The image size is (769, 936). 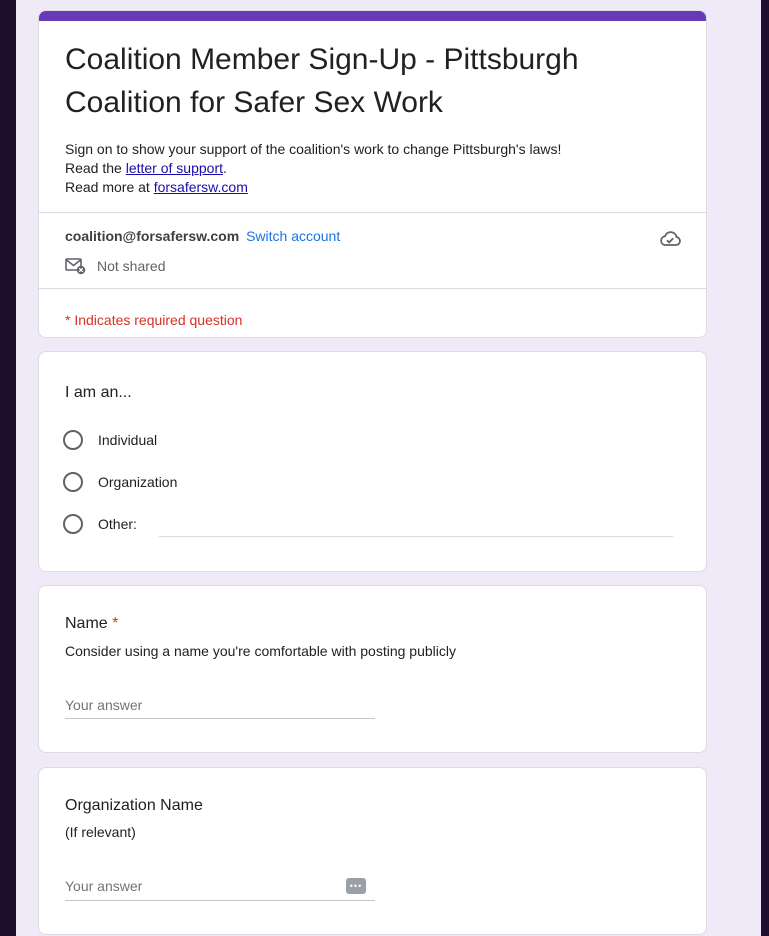 I want to click on required-asterisk: *, so click(x=115, y=623).